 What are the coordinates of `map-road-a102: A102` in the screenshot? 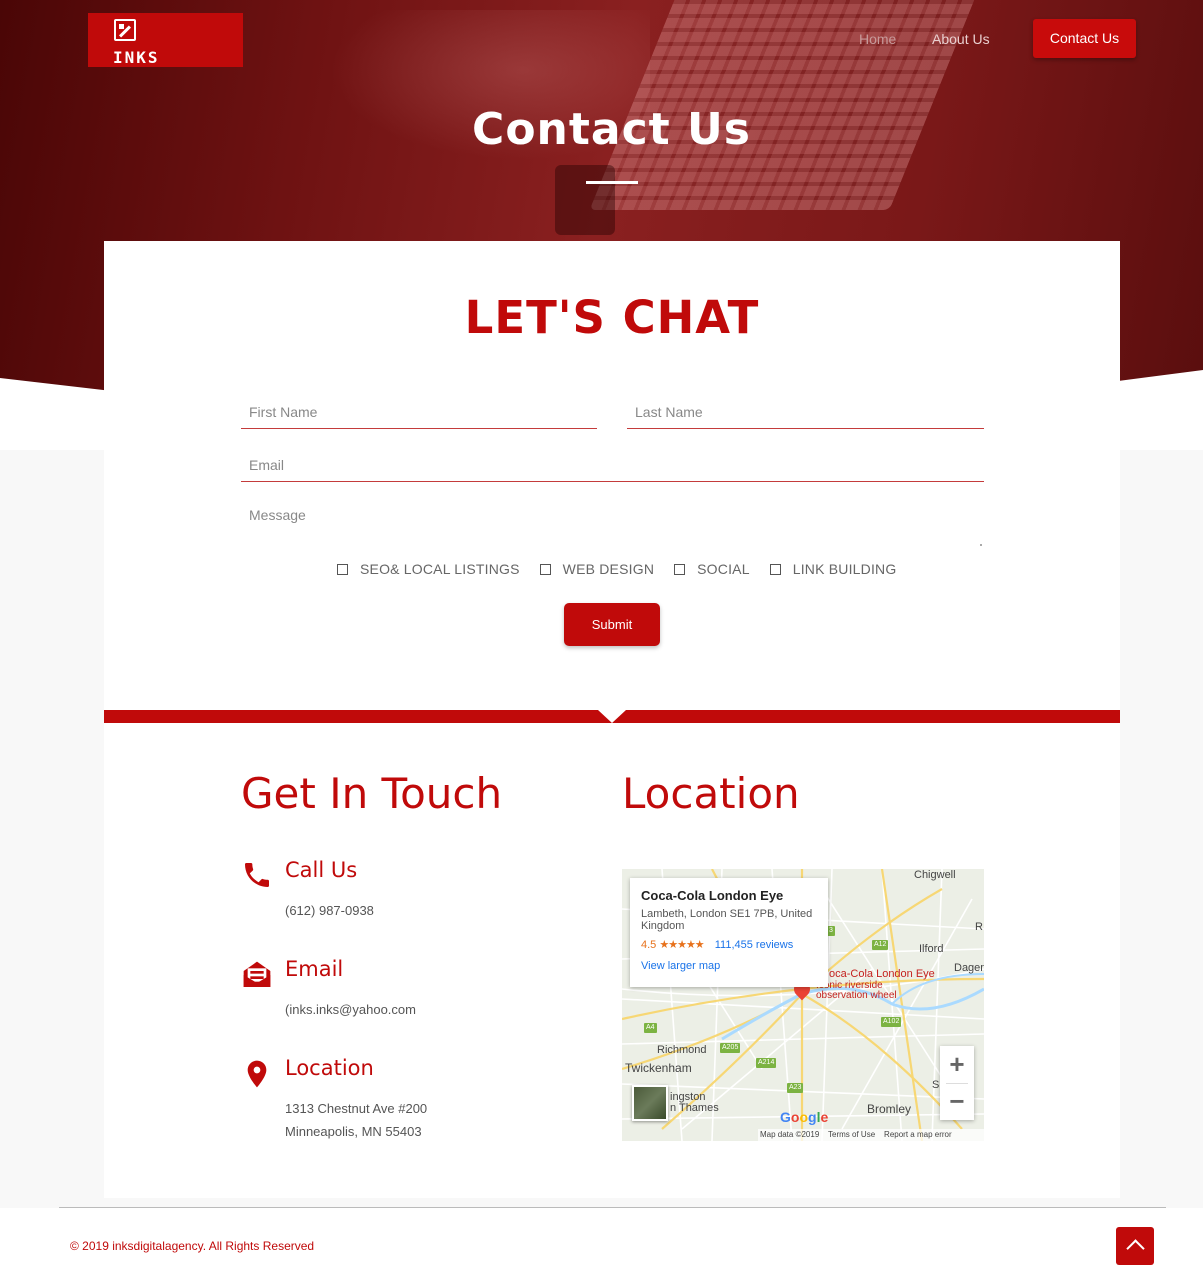 It's located at (891, 1022).